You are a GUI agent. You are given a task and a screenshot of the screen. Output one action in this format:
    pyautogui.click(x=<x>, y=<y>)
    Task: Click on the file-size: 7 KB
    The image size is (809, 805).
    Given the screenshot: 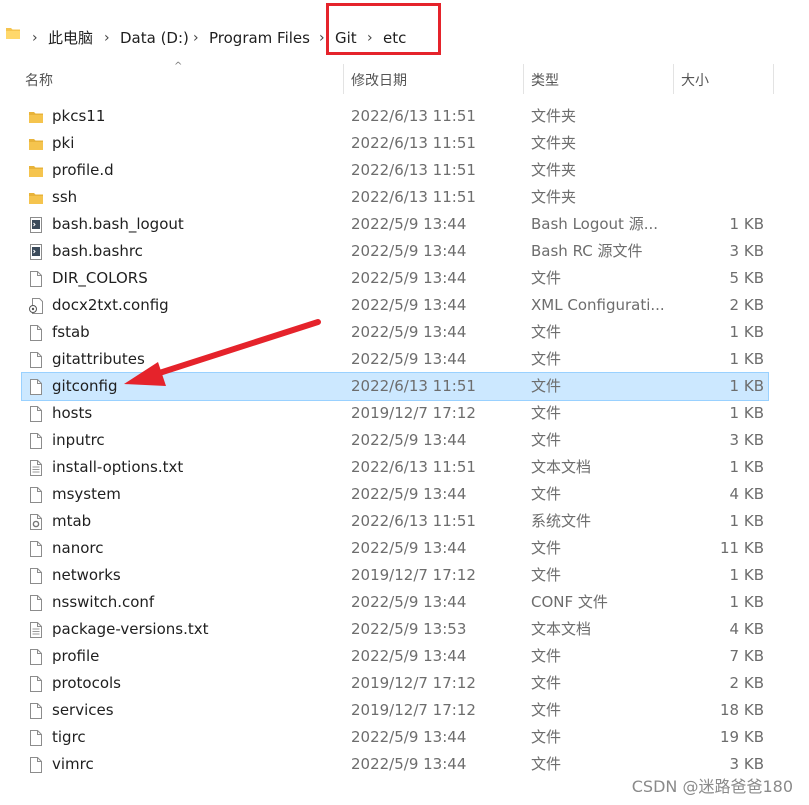 What is the action you would take?
    pyautogui.click(x=746, y=656)
    